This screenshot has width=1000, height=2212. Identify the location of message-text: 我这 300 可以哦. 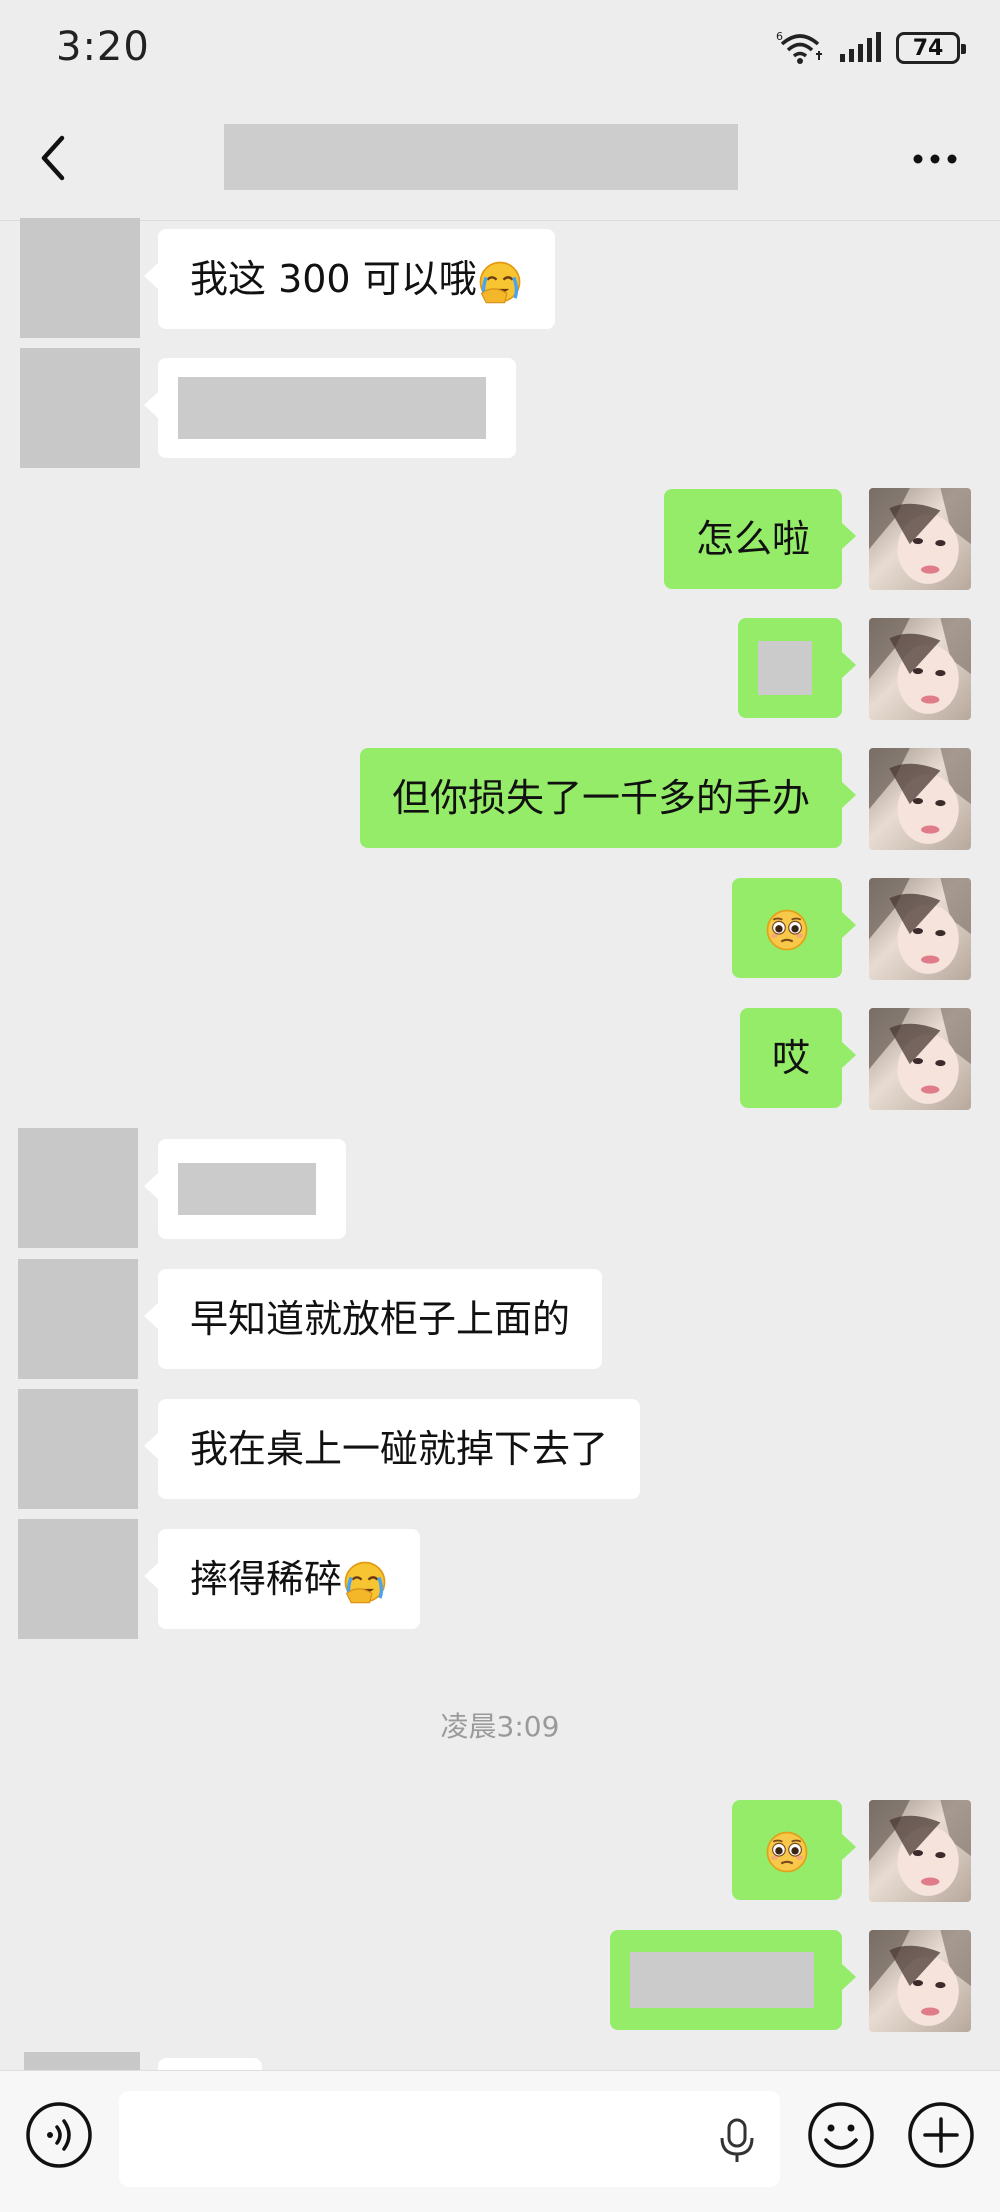
(333, 279).